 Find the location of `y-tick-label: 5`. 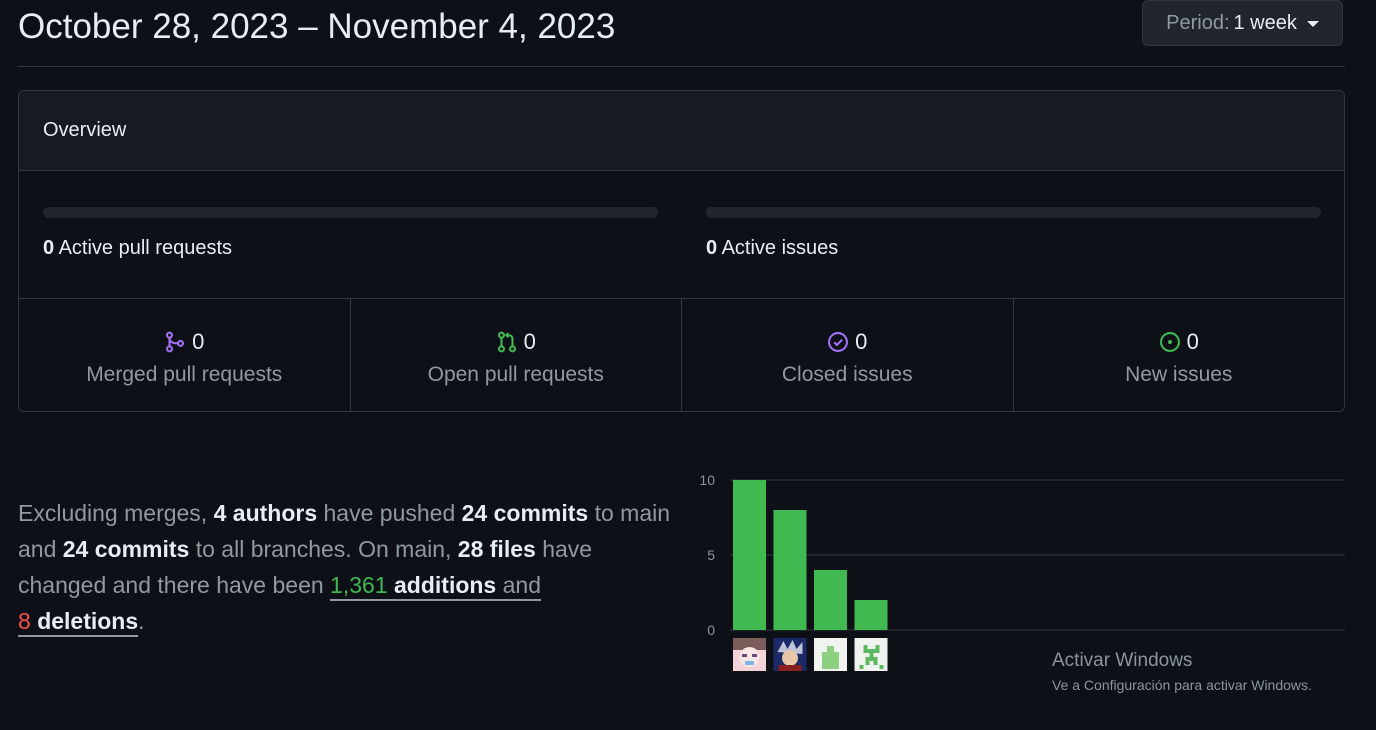

y-tick-label: 5 is located at coordinates (711, 555).